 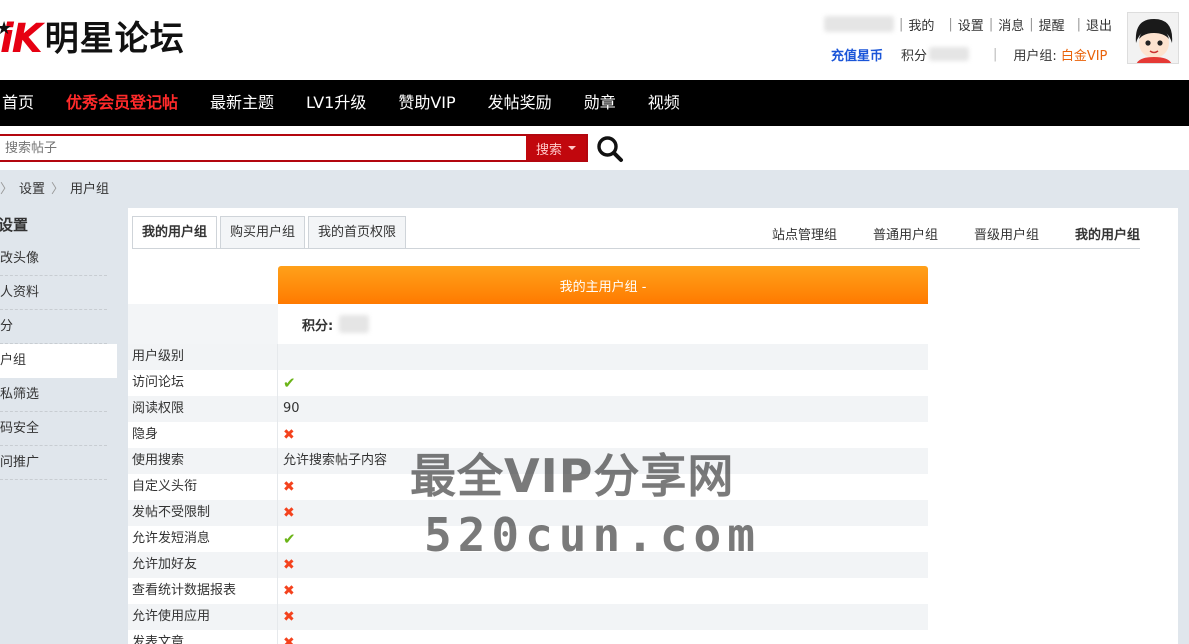 I want to click on user-links: | 我的 | 设置 | 消息 | 提醒 | 退出, so click(x=968, y=24).